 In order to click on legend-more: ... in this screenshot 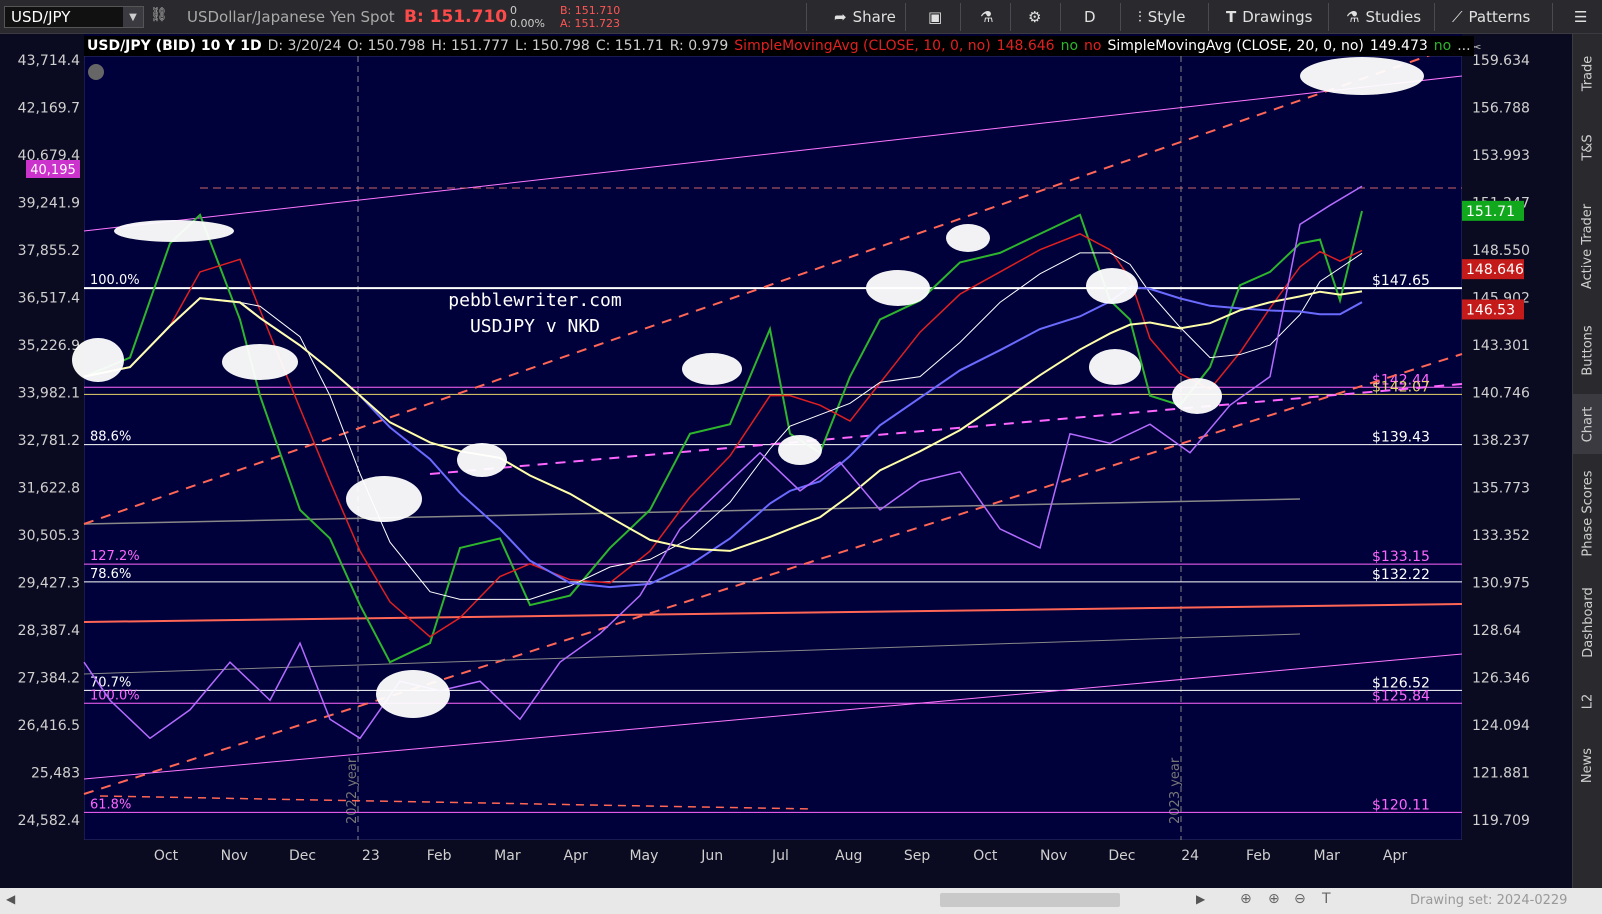, I will do `click(1463, 46)`.